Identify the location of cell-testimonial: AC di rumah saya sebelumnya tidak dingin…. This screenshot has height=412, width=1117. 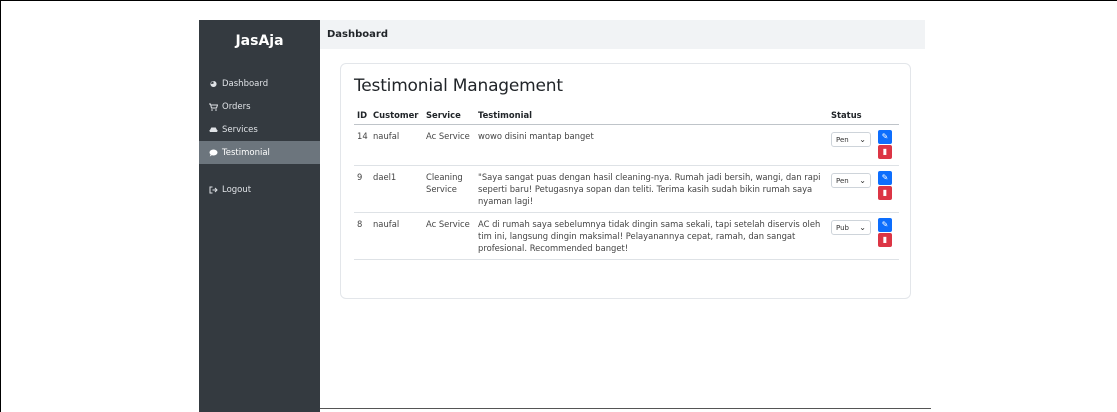
(651, 236).